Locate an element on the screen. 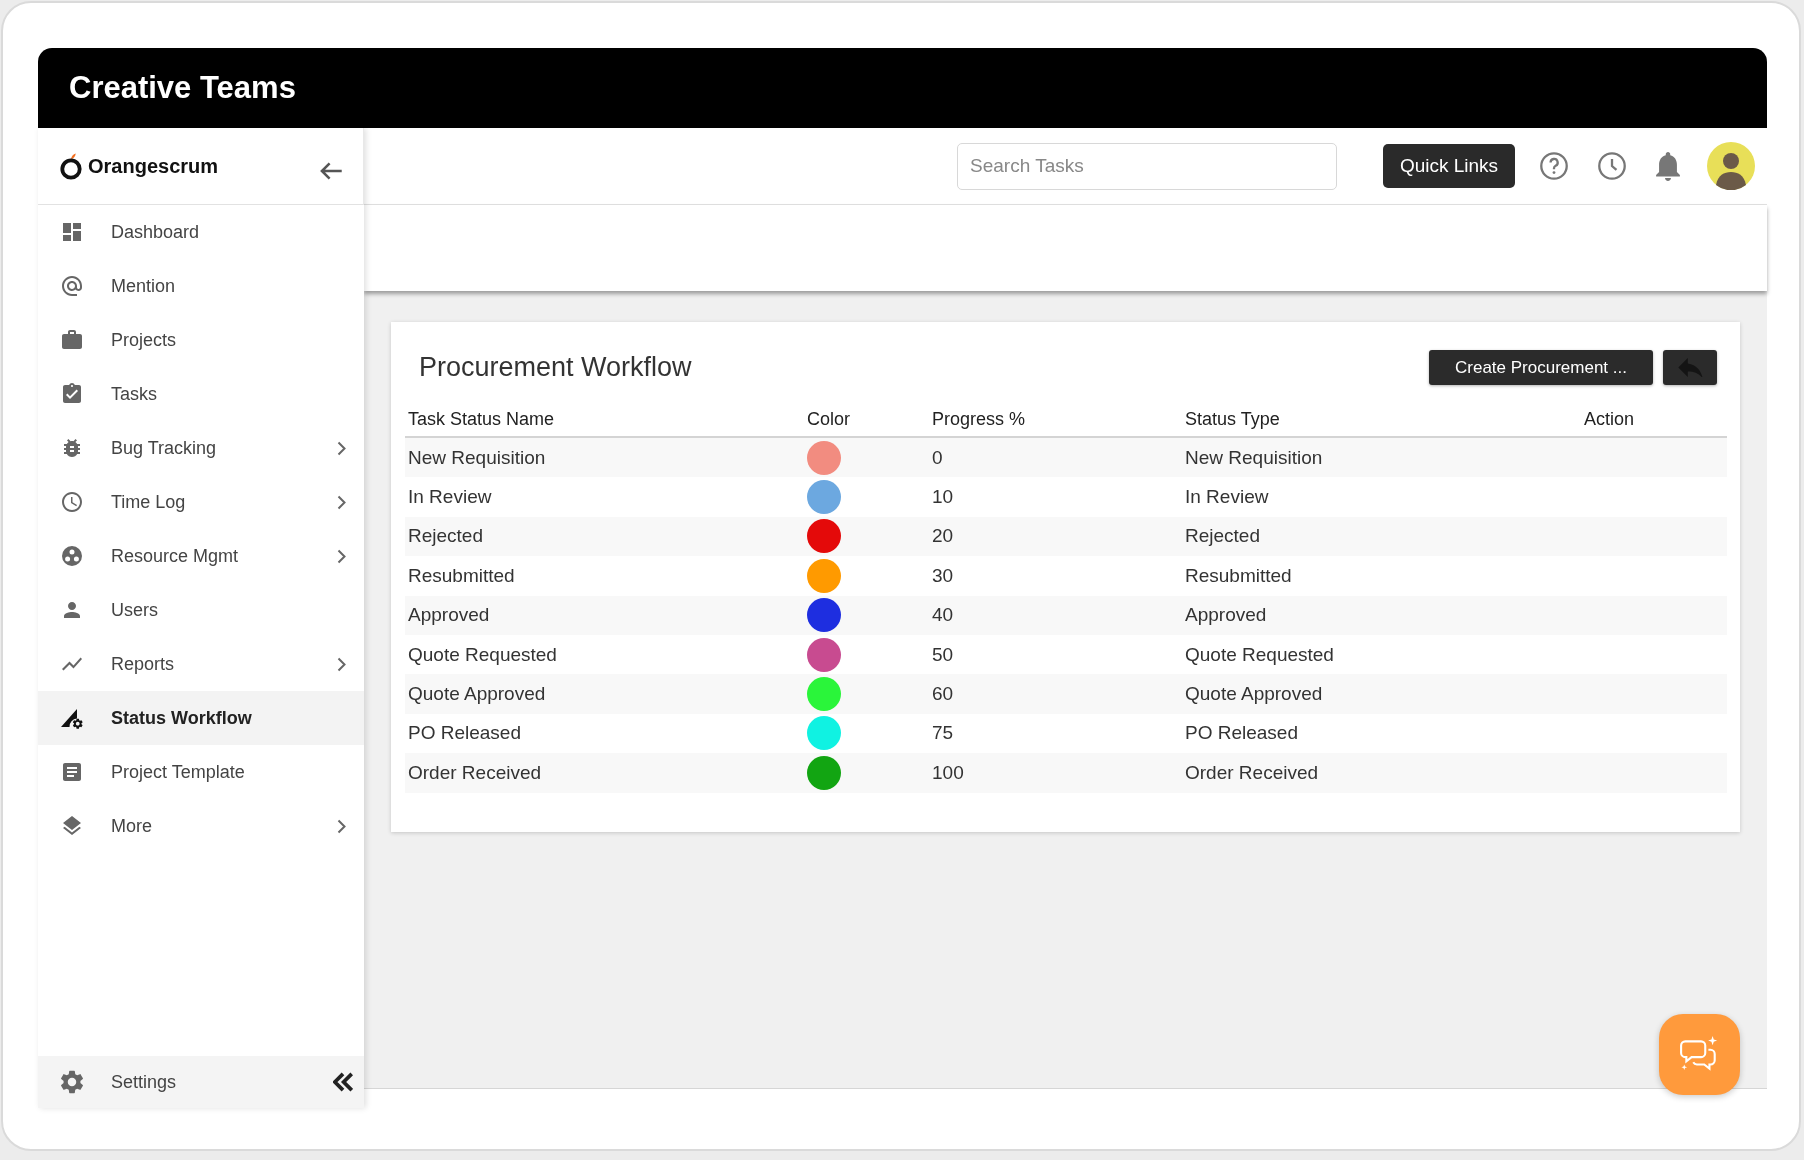 The height and width of the screenshot is (1160, 1804). table-cell: 30 is located at coordinates (943, 575).